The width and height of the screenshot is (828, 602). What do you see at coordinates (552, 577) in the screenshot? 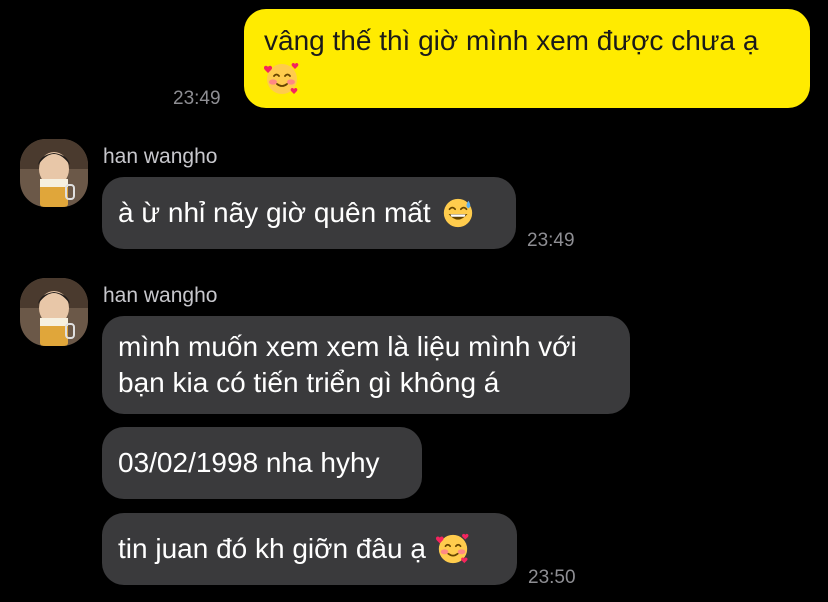
I see `message-timestamp: 23:50` at bounding box center [552, 577].